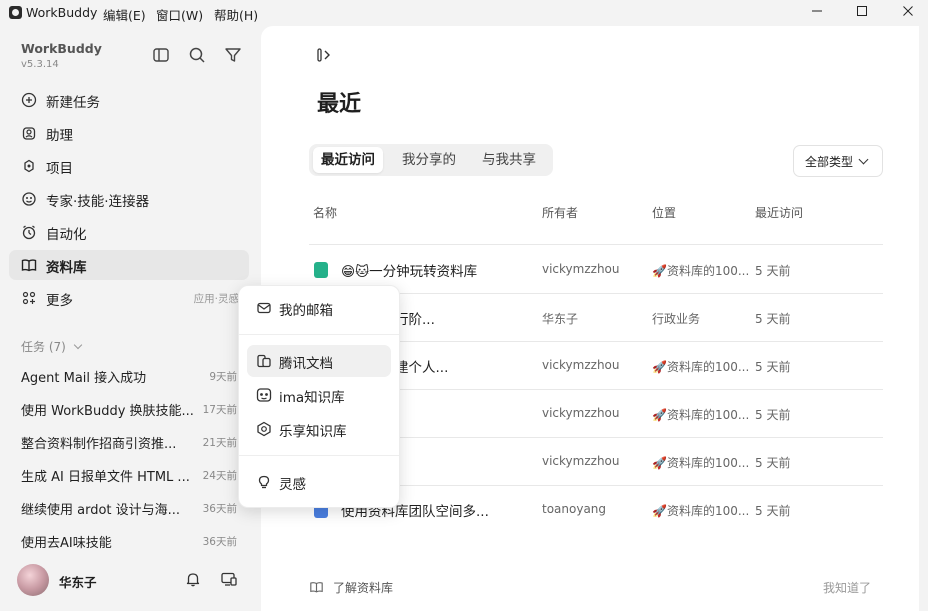  I want to click on menu-help: 帮助(H), so click(236, 14).